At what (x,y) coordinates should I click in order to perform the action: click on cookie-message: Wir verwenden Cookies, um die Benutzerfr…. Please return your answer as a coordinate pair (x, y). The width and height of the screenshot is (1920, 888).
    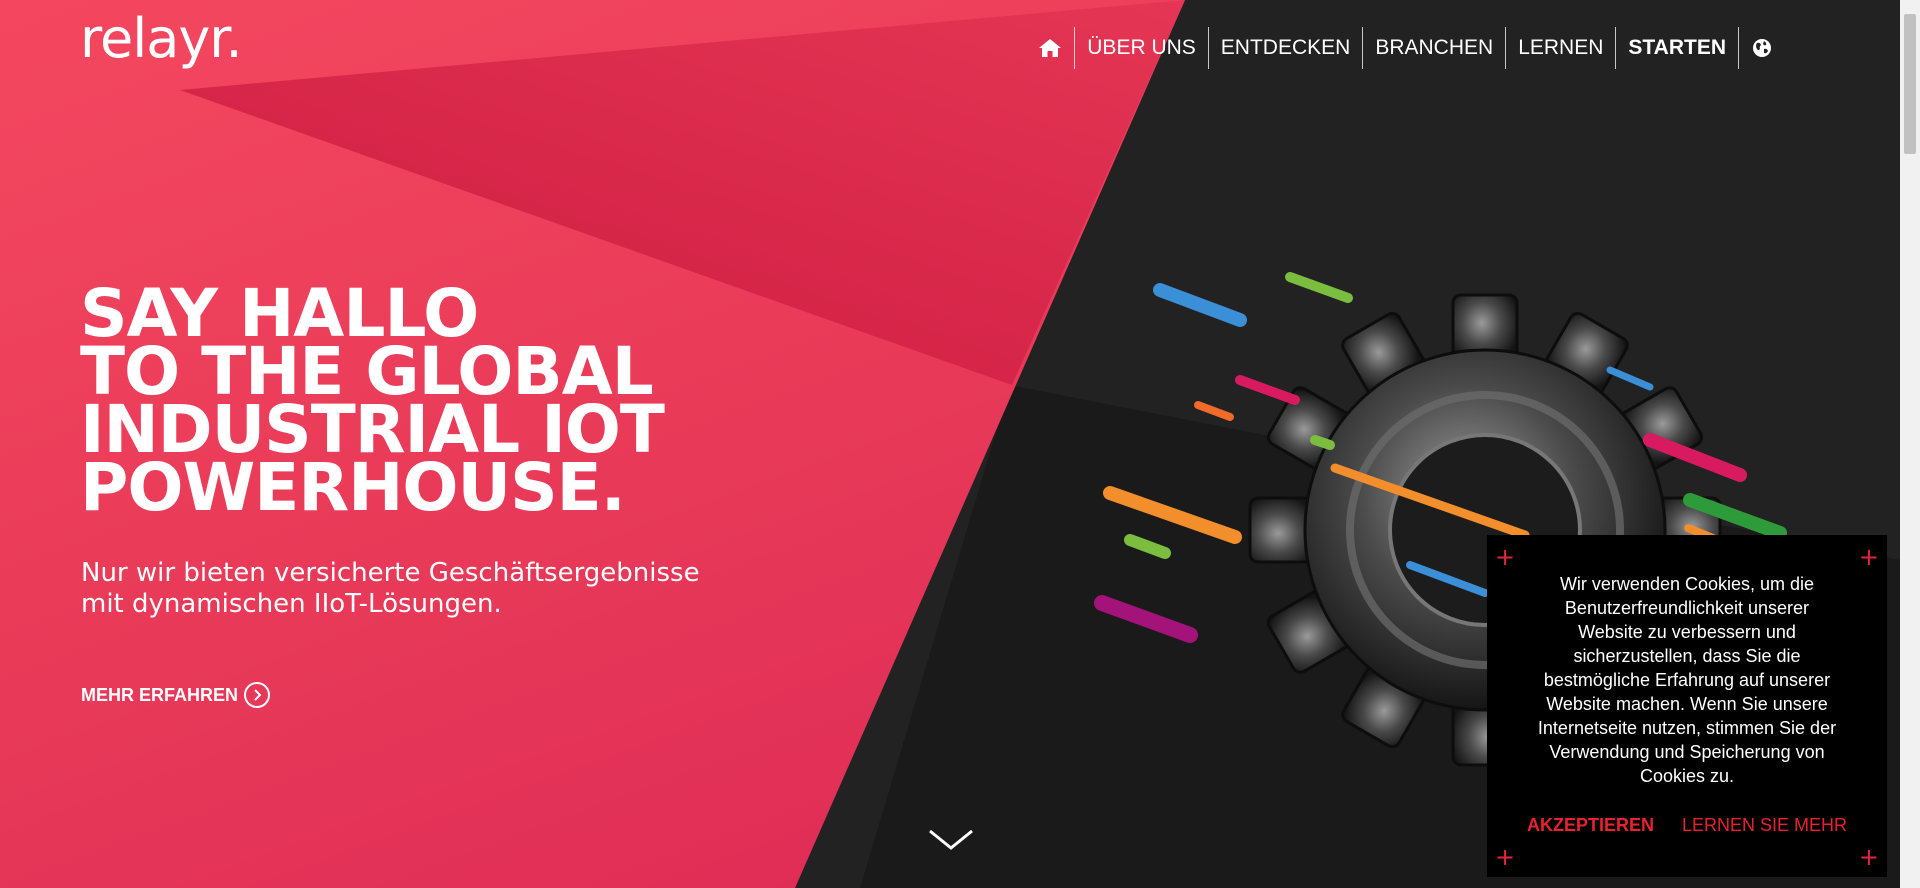
    Looking at the image, I should click on (1687, 680).